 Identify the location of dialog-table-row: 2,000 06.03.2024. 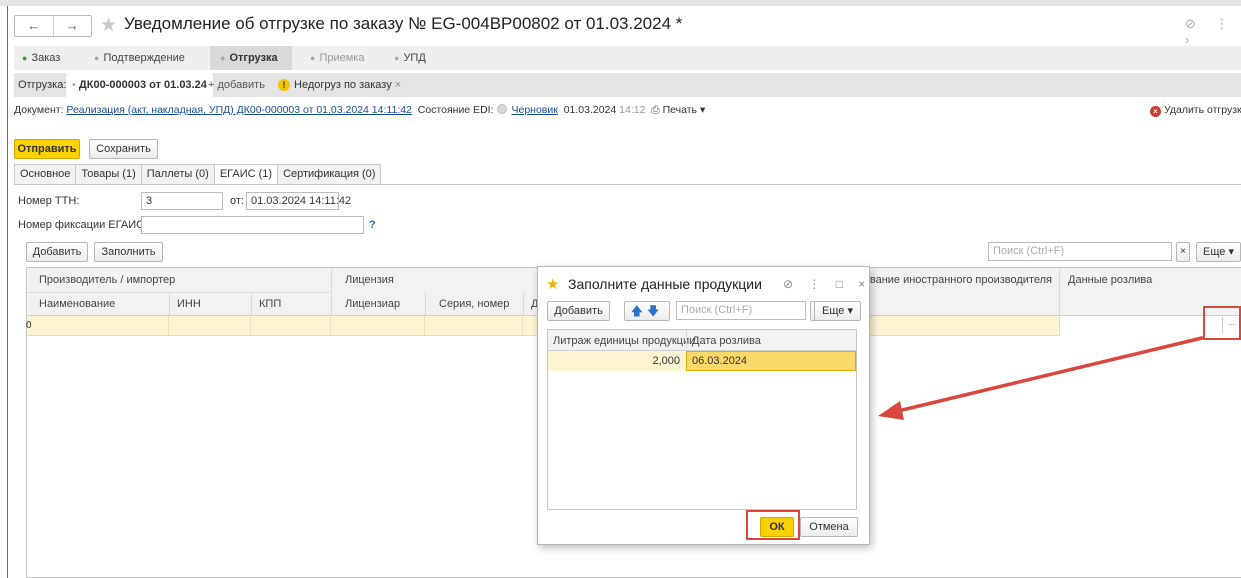
(702, 361).